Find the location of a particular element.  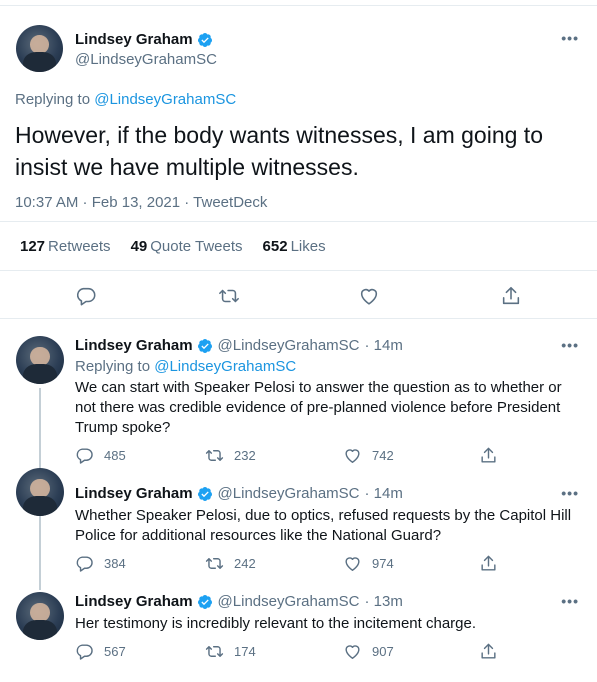

tweet-actions: 485 232 742 is located at coordinates (295, 456).